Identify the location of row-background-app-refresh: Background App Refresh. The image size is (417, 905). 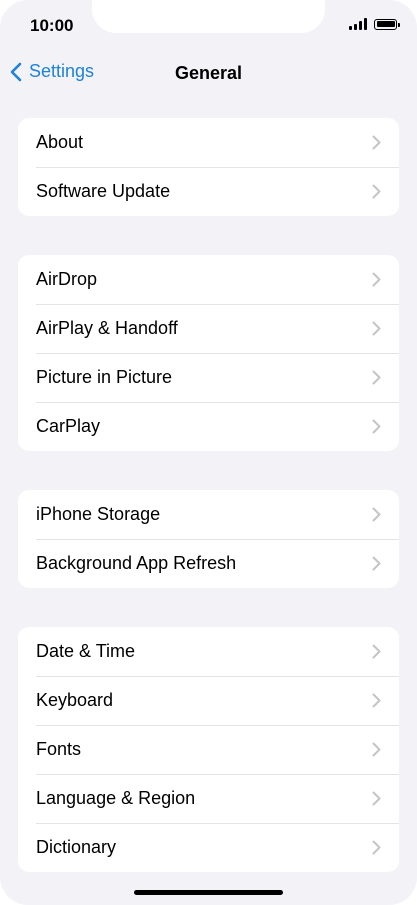
(208, 563).